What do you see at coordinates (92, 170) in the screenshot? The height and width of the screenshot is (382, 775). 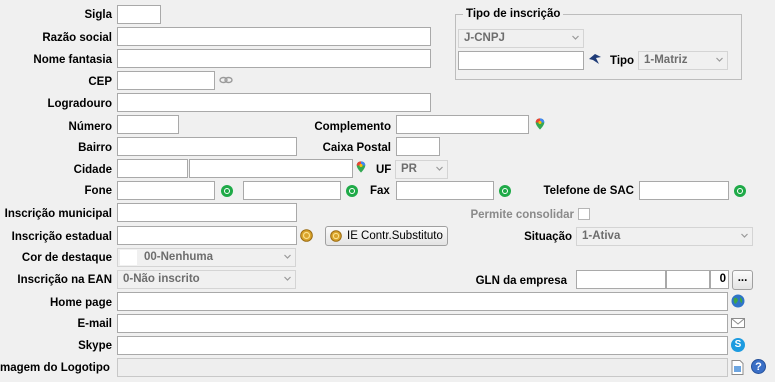 I see `cidade-label: Cidade` at bounding box center [92, 170].